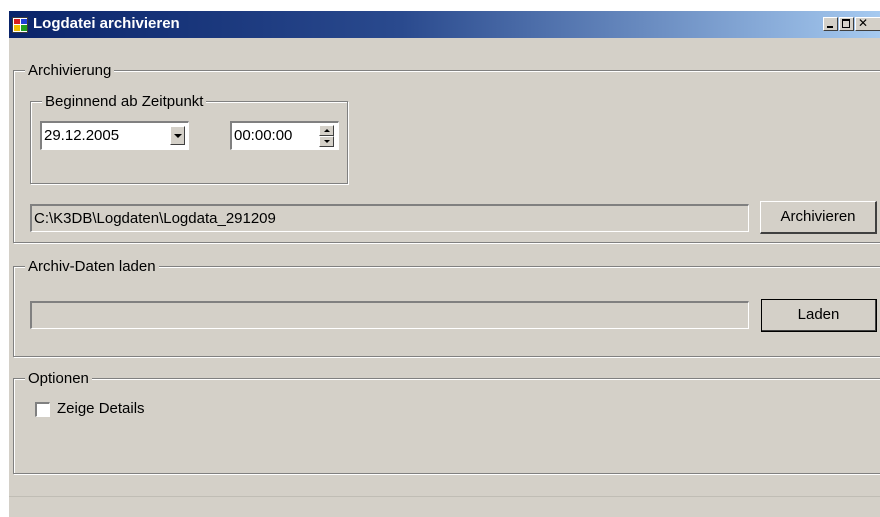 The width and height of the screenshot is (880, 517). What do you see at coordinates (58, 378) in the screenshot?
I see `optionen-group-label: Optionen` at bounding box center [58, 378].